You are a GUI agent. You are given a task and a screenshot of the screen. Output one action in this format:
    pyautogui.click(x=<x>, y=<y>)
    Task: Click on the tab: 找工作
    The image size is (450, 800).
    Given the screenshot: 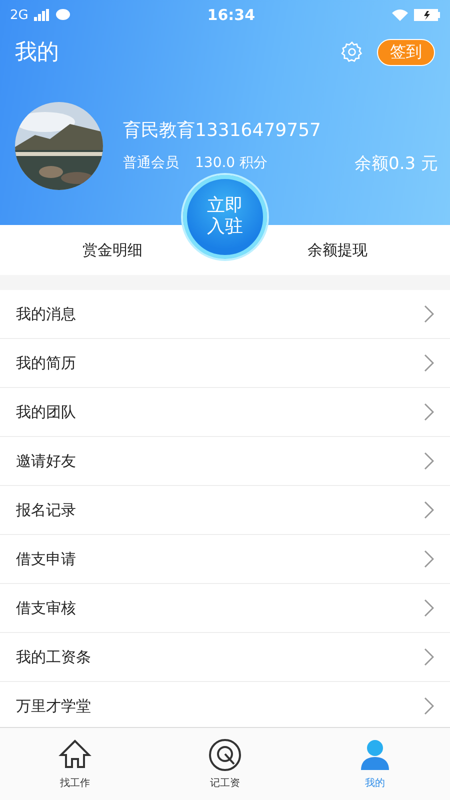 What is the action you would take?
    pyautogui.click(x=75, y=764)
    